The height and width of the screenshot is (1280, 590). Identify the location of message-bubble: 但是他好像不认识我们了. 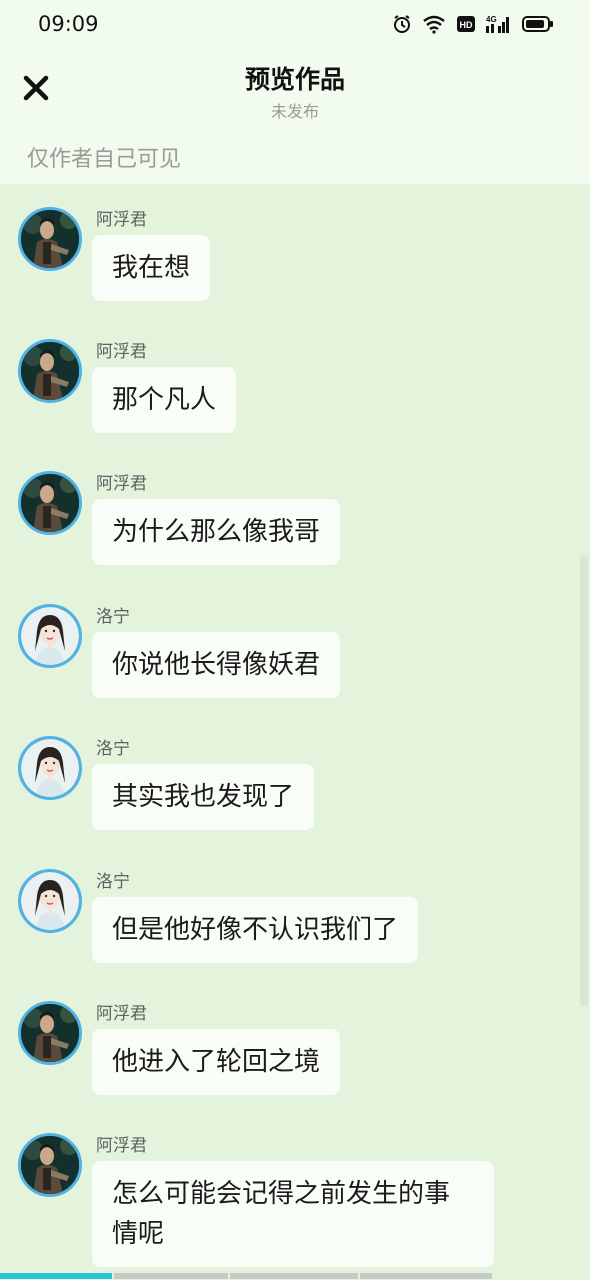
(255, 930).